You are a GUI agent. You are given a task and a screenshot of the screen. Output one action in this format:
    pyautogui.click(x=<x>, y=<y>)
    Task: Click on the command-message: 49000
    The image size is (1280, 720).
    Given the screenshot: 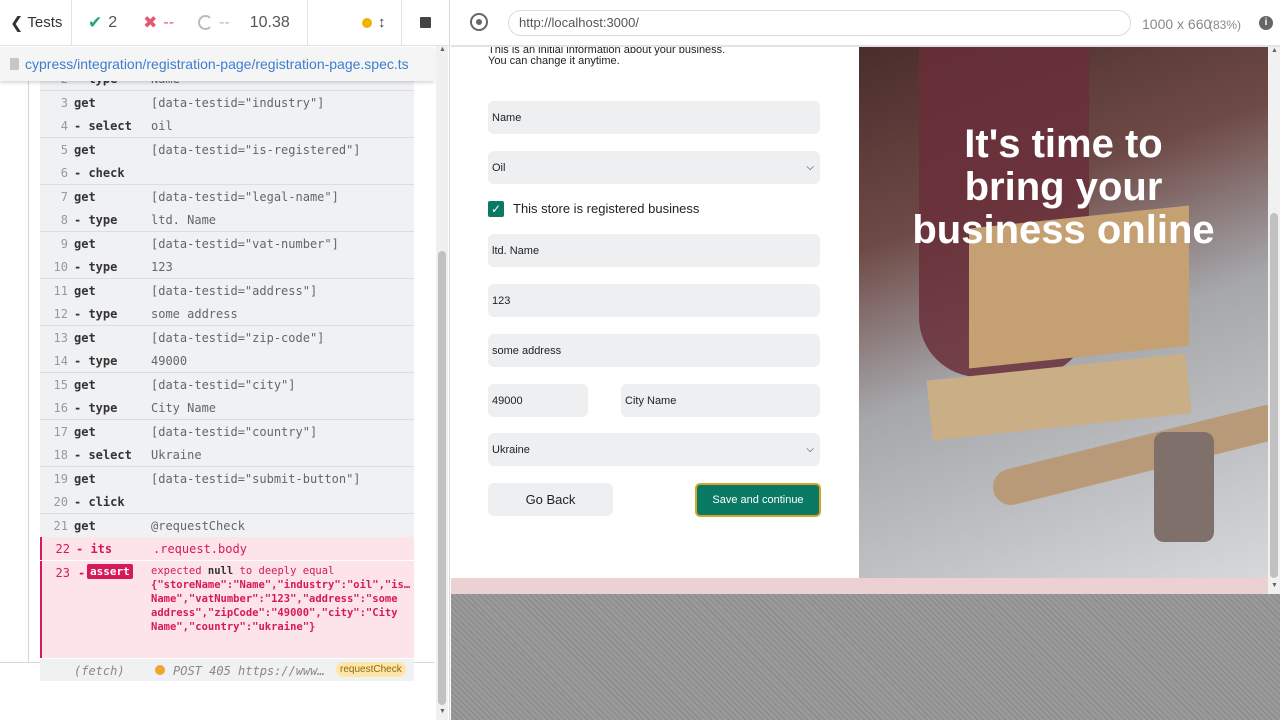 What is the action you would take?
    pyautogui.click(x=169, y=361)
    